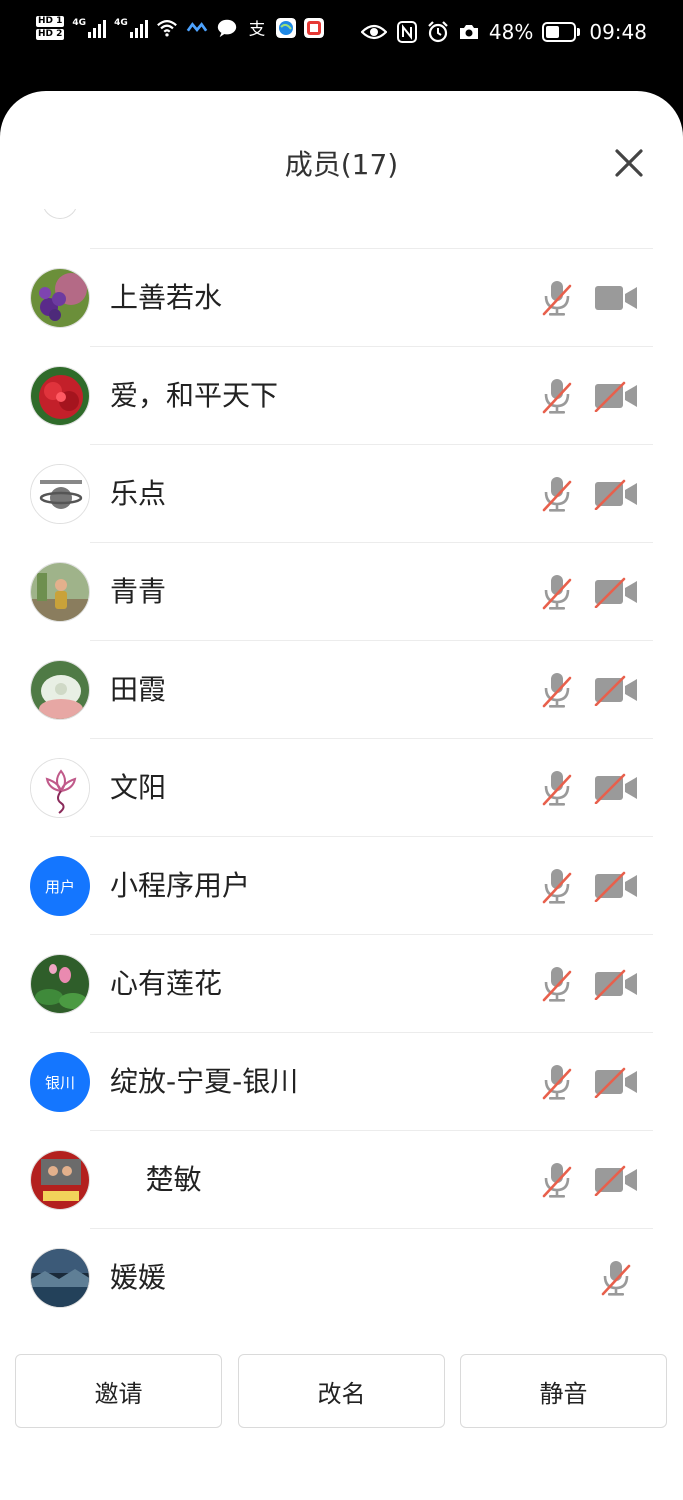 The height and width of the screenshot is (1500, 683). What do you see at coordinates (138, 689) in the screenshot?
I see `member-name: 田霞` at bounding box center [138, 689].